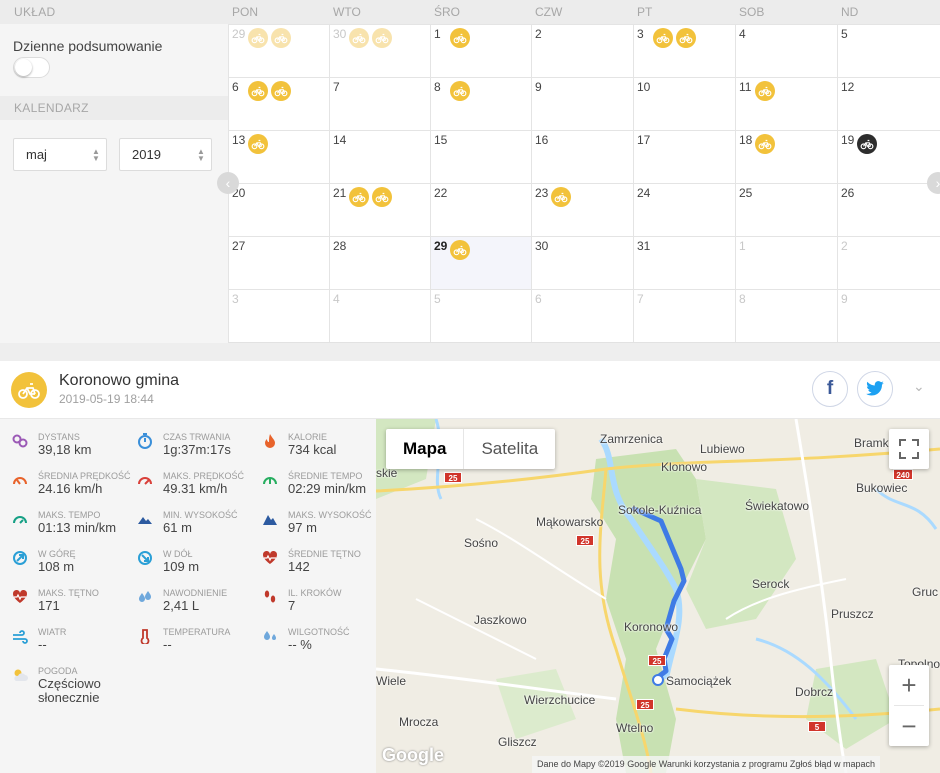 The width and height of the screenshot is (940, 773). Describe the element at coordinates (325, 476) in the screenshot. I see `stat-label: ŚREDNIE TEMPO` at that location.